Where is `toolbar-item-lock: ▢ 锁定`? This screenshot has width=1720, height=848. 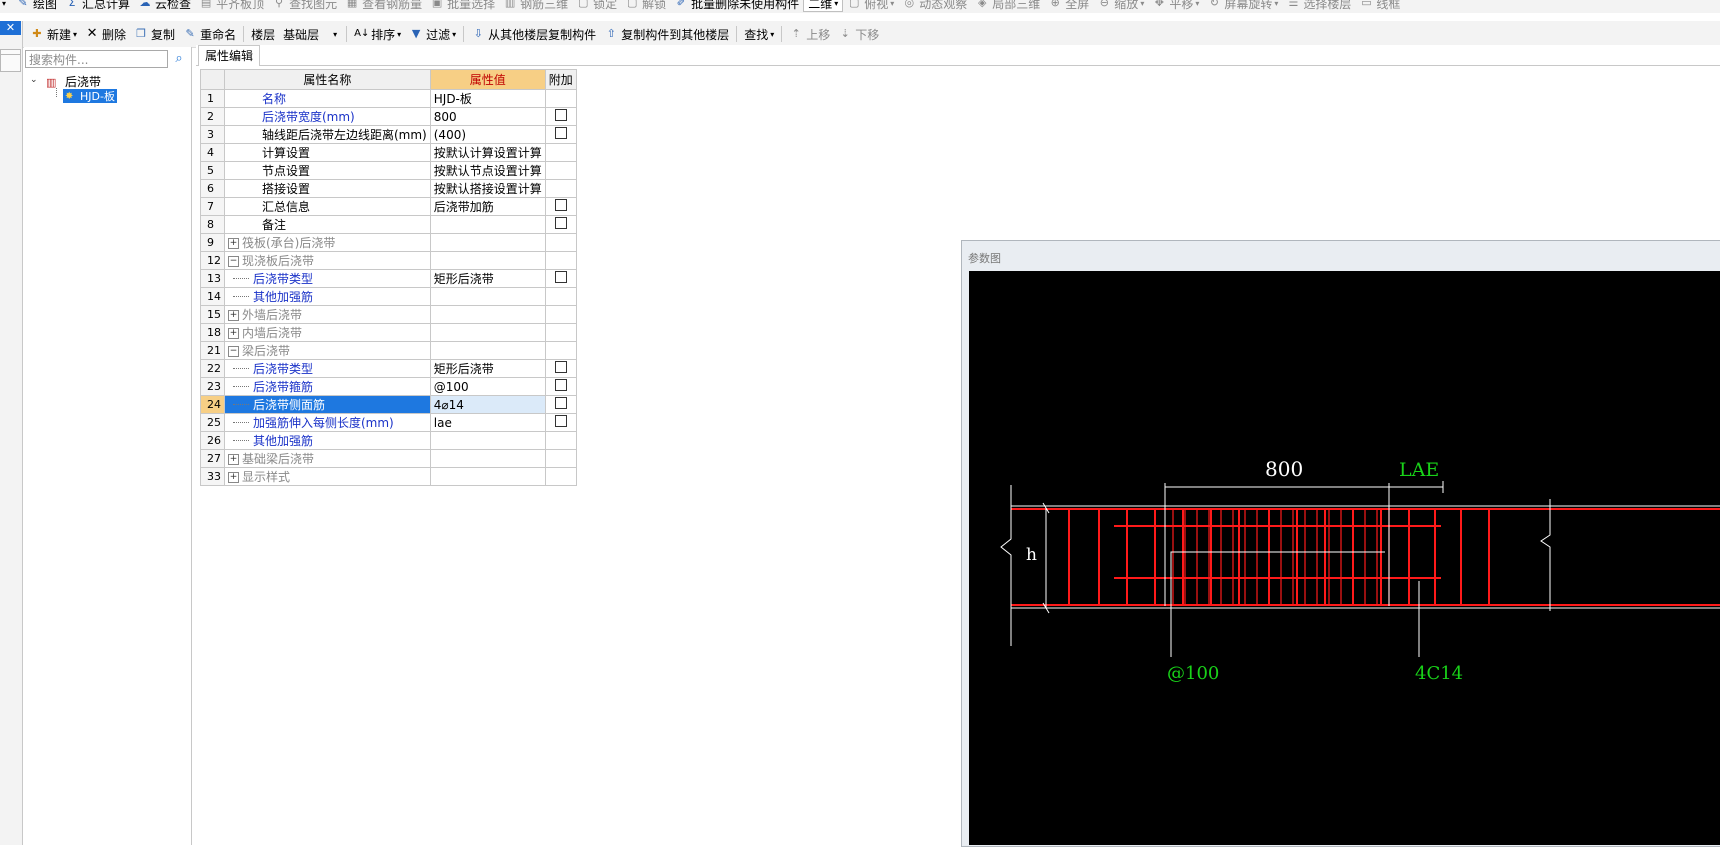
toolbar-item-lock: ▢ 锁定 is located at coordinates (596, 6).